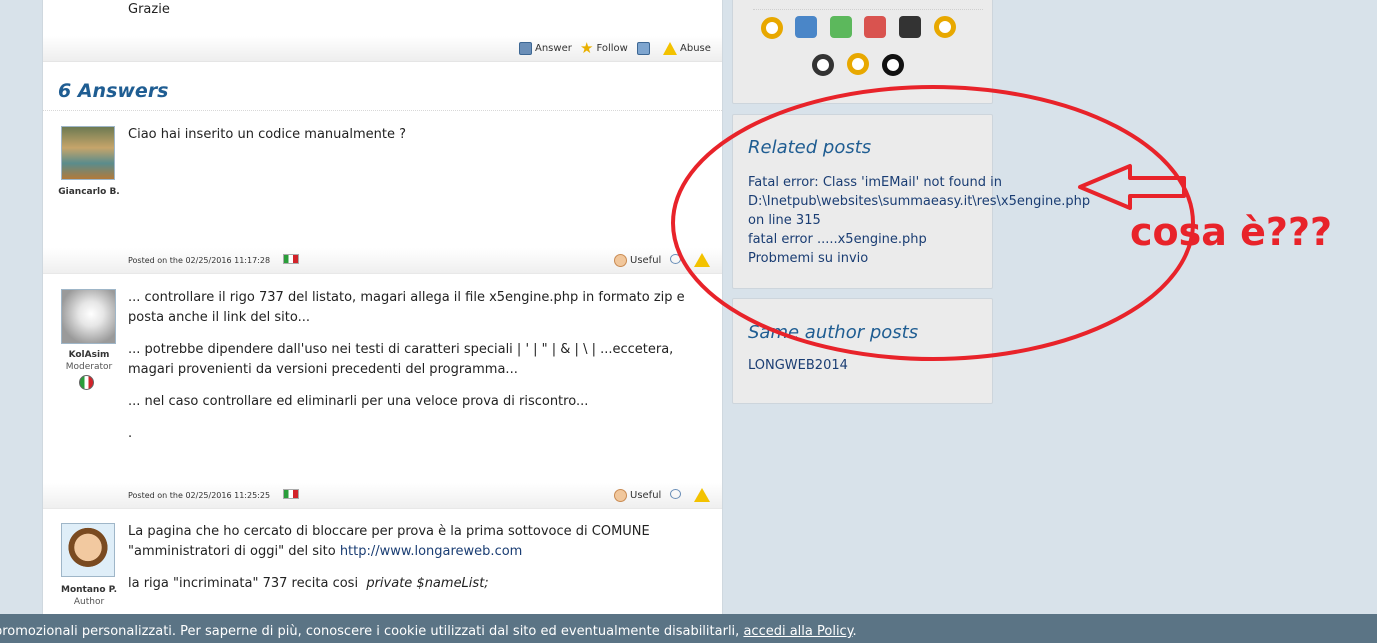  What do you see at coordinates (89, 602) in the screenshot?
I see `author-role: Author` at bounding box center [89, 602].